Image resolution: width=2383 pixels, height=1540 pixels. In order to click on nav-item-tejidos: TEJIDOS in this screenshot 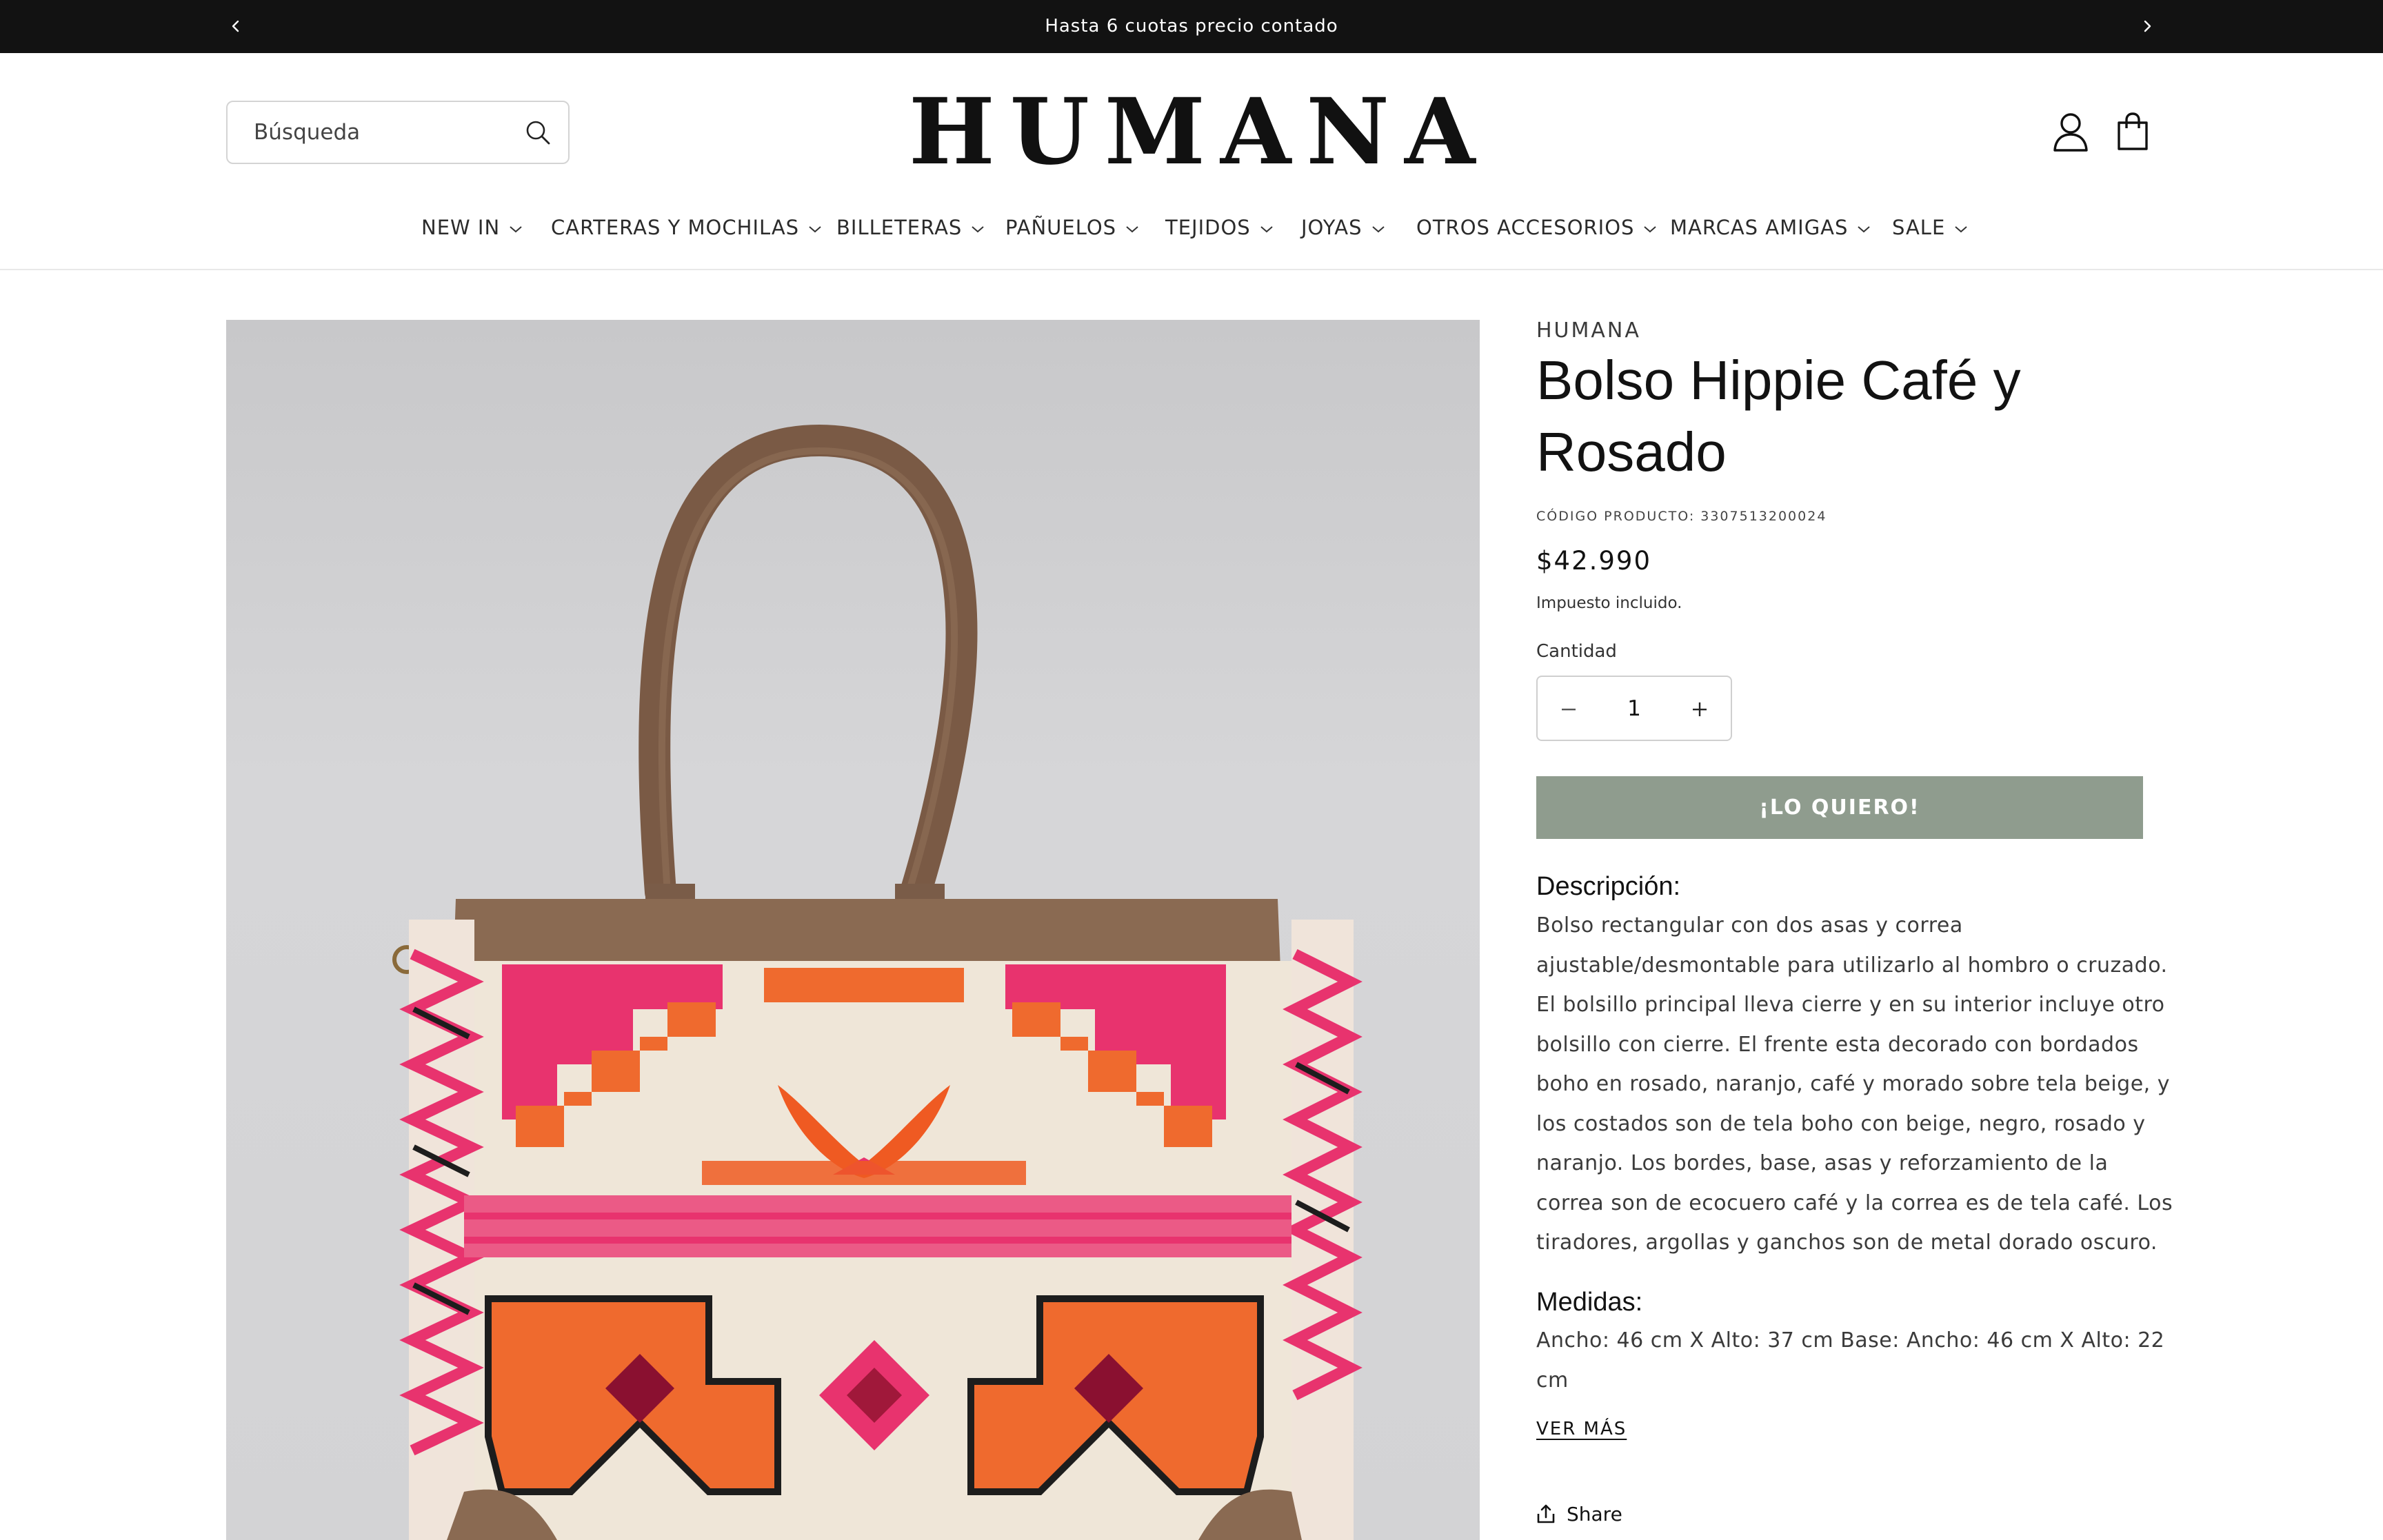, I will do `click(1219, 228)`.